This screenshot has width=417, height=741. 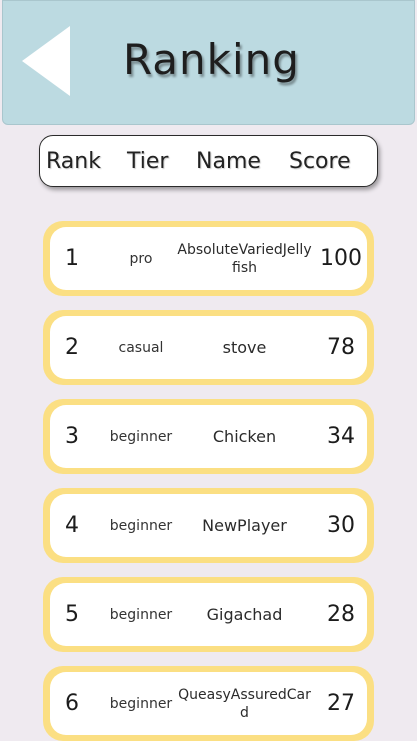 What do you see at coordinates (341, 614) in the screenshot?
I see `score-value: 28` at bounding box center [341, 614].